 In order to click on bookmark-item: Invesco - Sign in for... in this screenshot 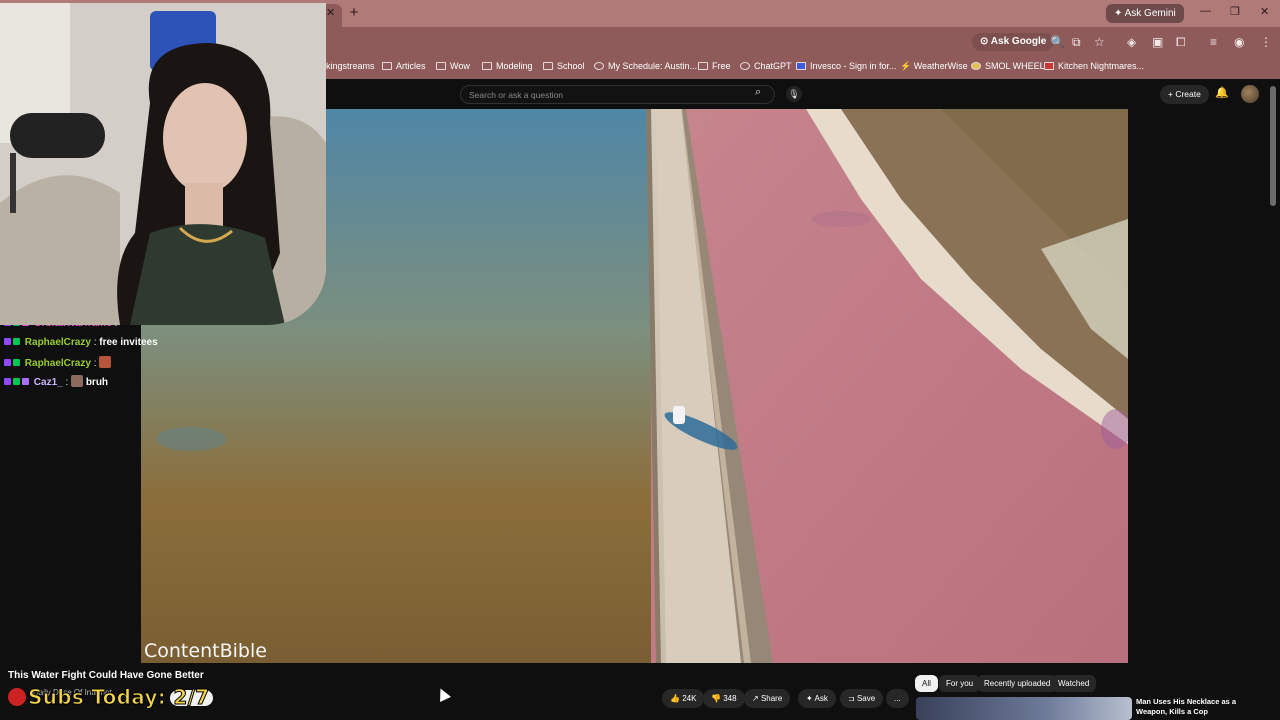, I will do `click(846, 66)`.